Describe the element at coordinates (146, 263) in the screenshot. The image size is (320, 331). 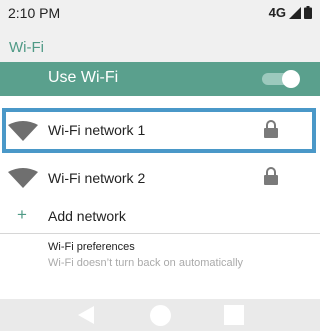
I see `wifi-preferences-subtitle: Wi-Fi doesn’t turn back on automatically` at that location.